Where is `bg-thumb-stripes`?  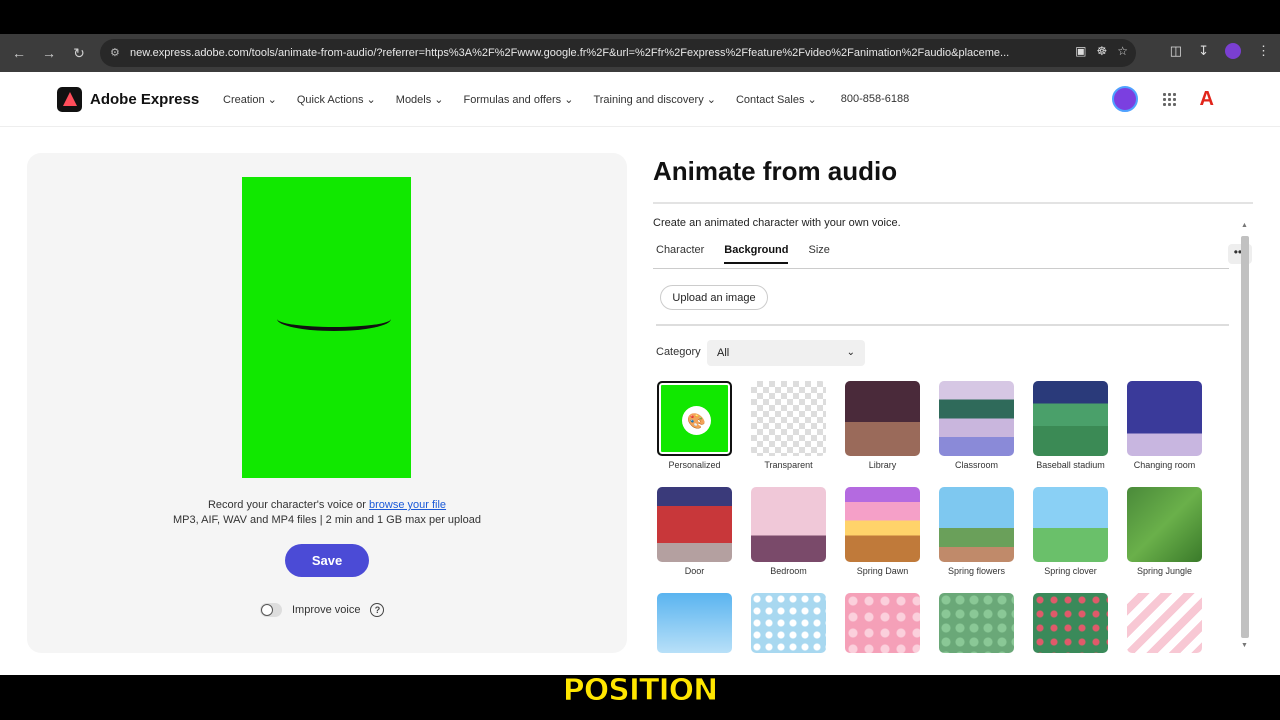
bg-thumb-stripes is located at coordinates (1164, 623).